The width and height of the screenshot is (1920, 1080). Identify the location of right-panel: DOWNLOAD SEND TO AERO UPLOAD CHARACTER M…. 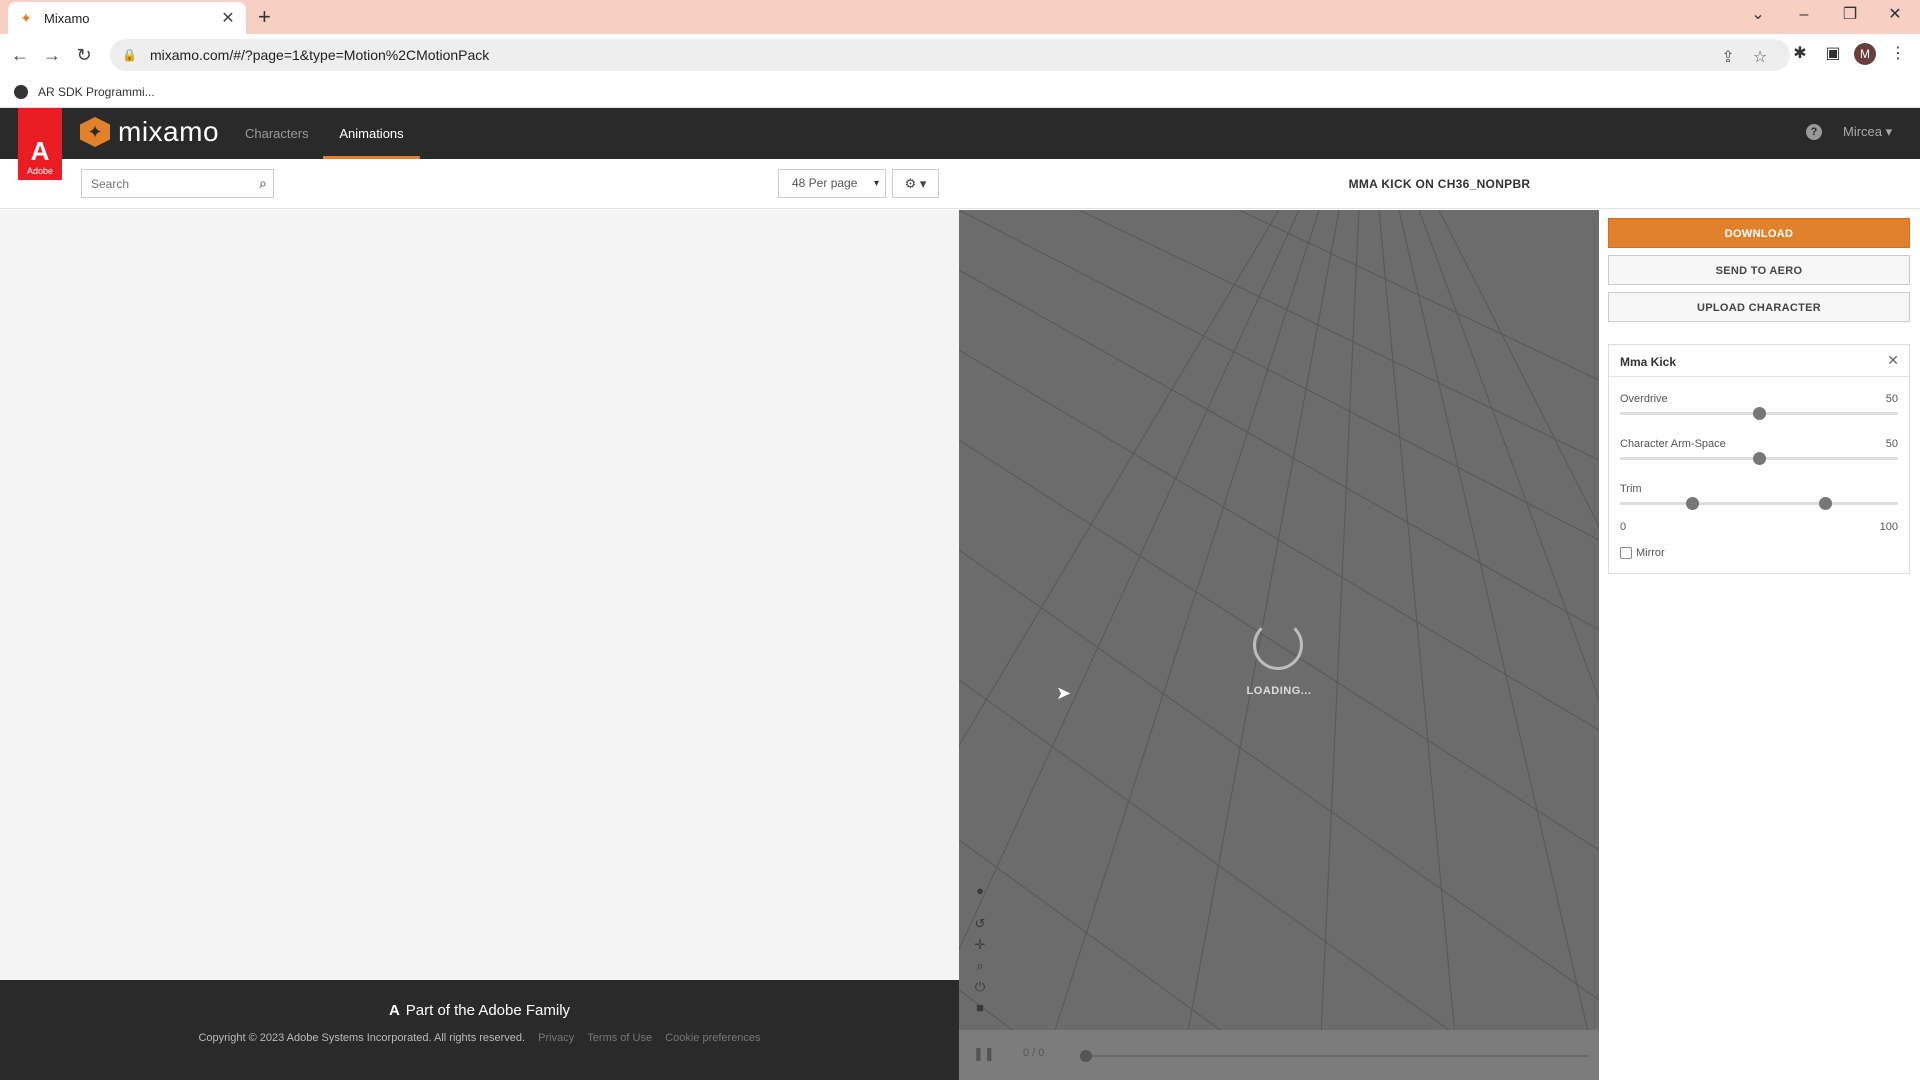
(1759, 645).